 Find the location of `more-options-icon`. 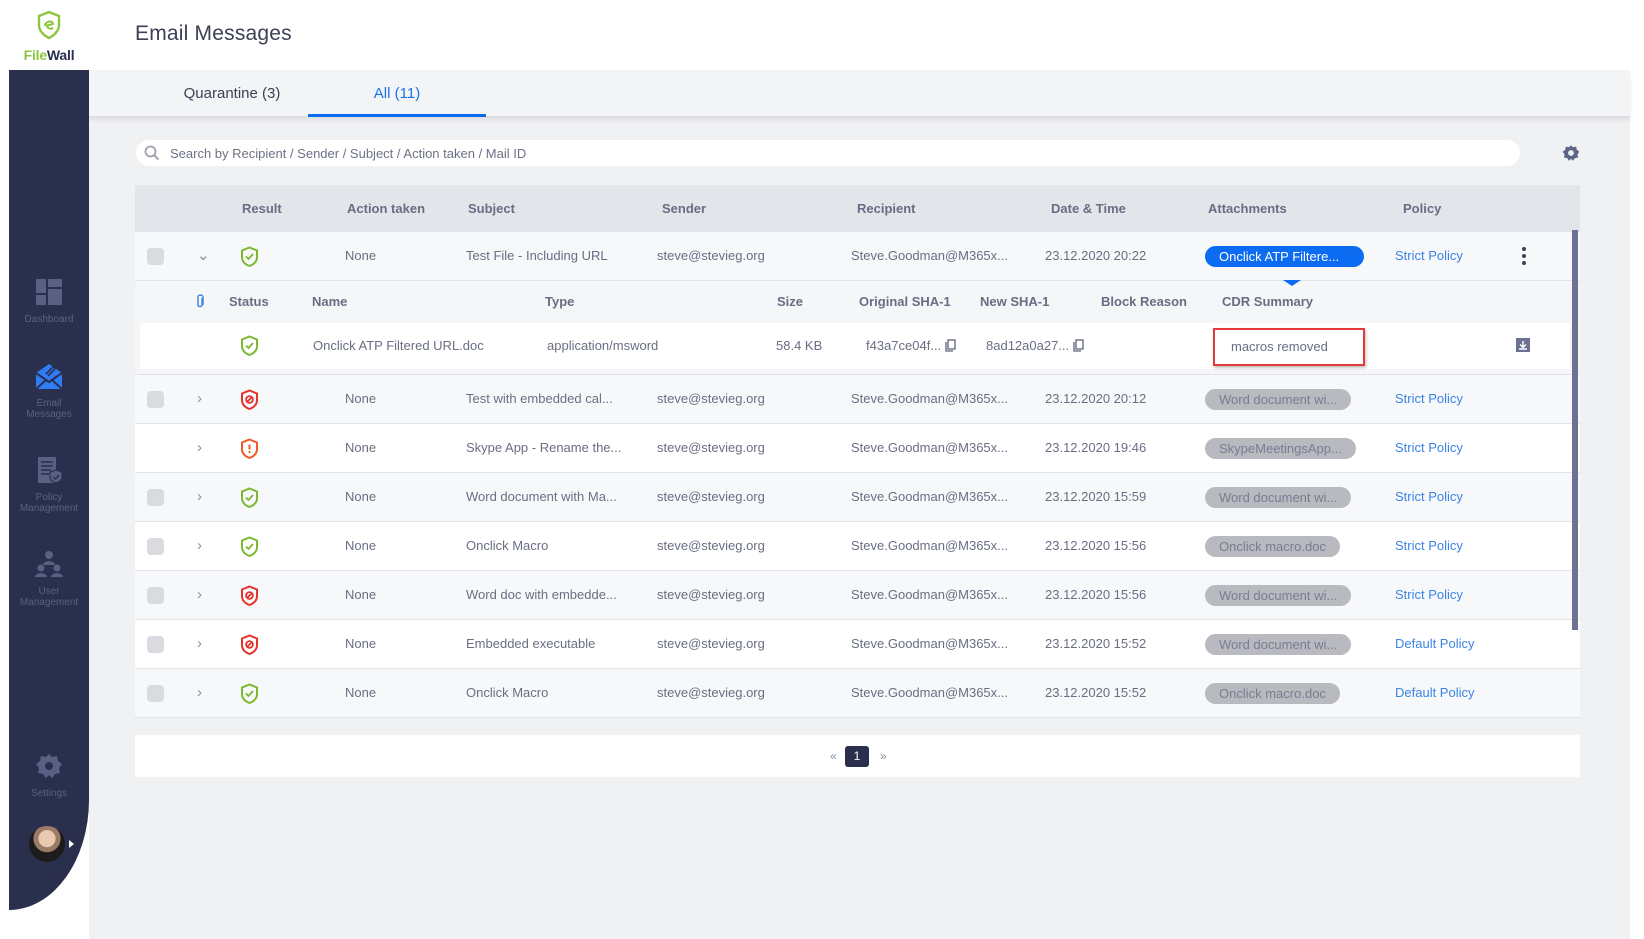

more-options-icon is located at coordinates (1524, 256).